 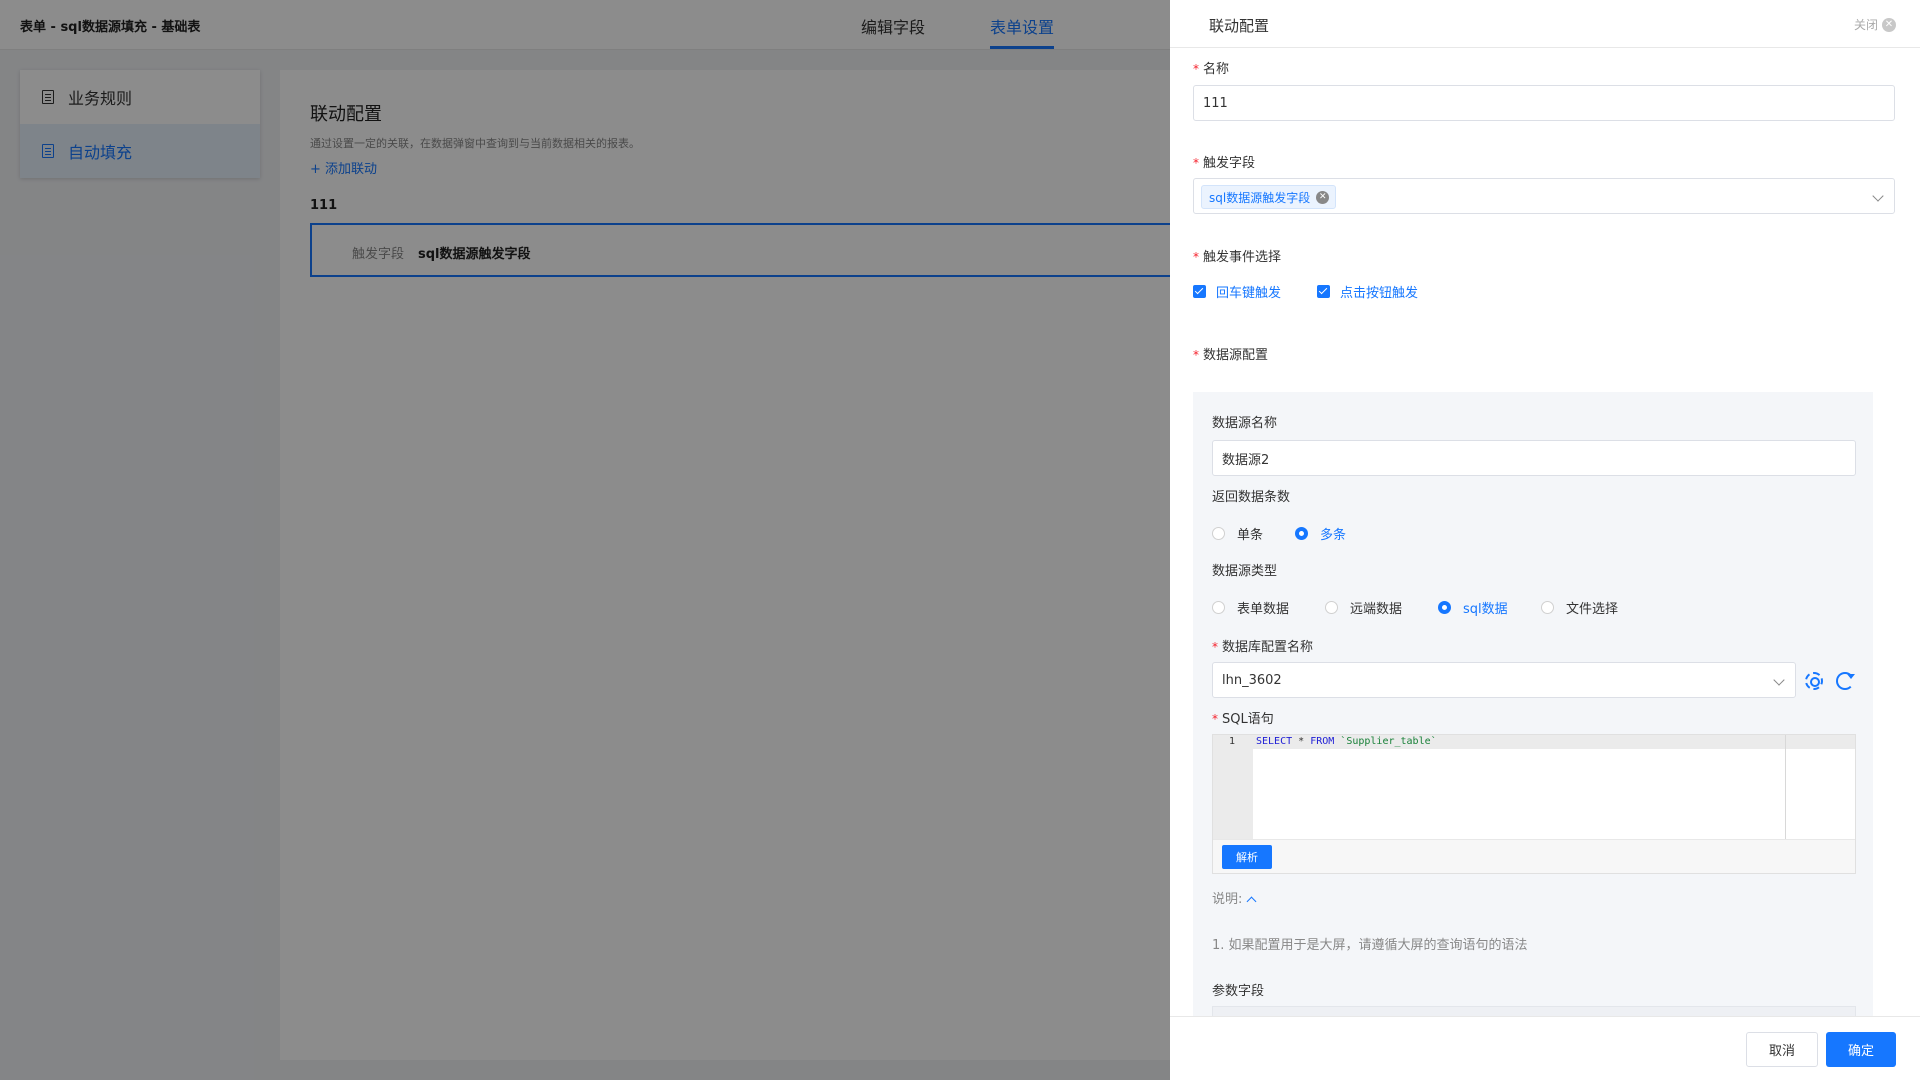 I want to click on cancel-button: 取消, so click(x=1782, y=1049).